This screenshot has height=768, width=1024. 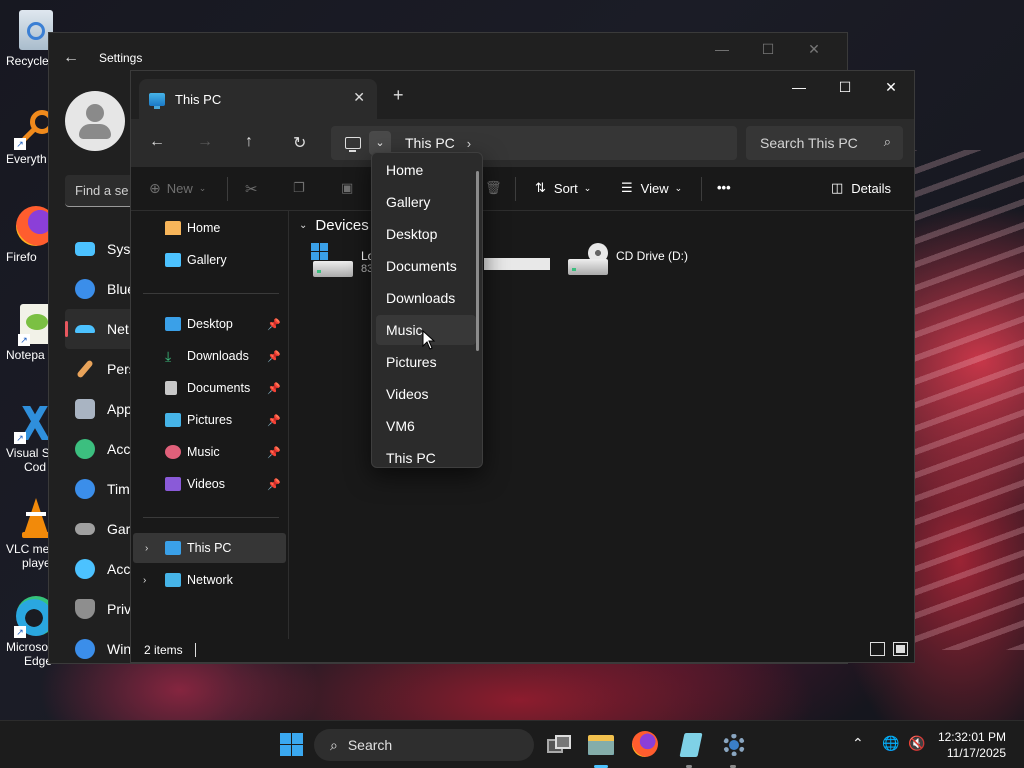 What do you see at coordinates (118, 329) in the screenshot?
I see `settings-nav-label: Net` at bounding box center [118, 329].